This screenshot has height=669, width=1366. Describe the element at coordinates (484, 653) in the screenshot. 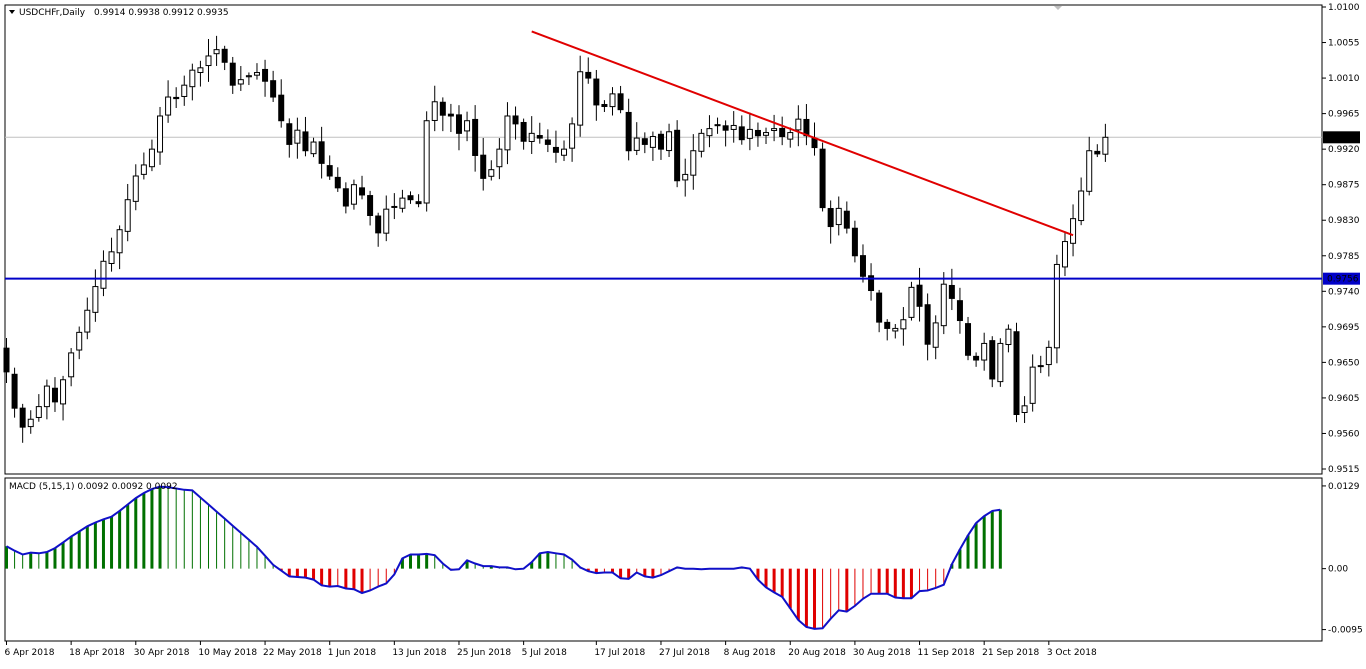

I see `time-tick-label: 25 Jun 2018` at that location.